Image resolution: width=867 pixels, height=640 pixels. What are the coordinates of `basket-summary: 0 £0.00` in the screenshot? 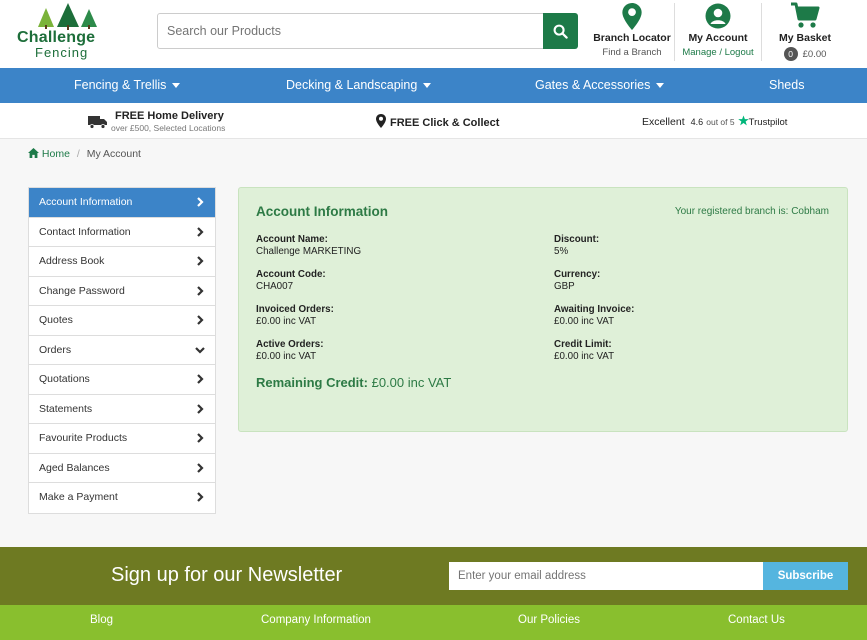 It's located at (805, 54).